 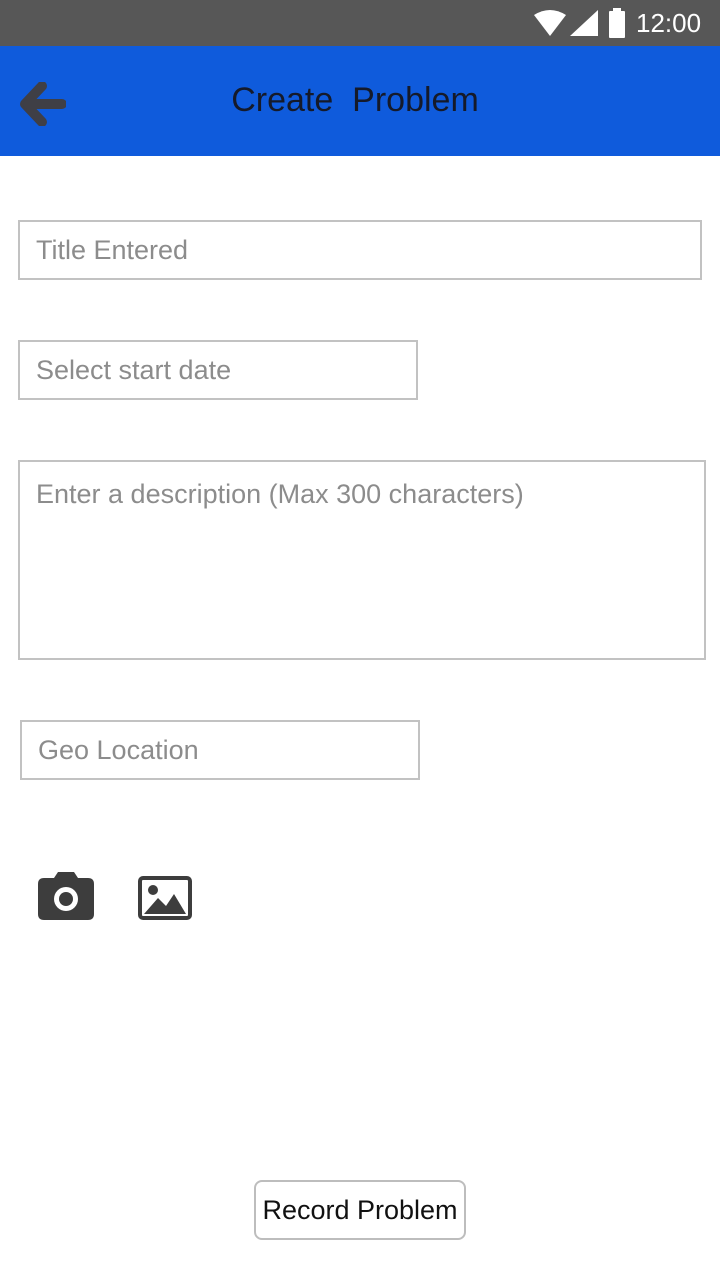 I want to click on record-problem-button: Record Problem, so click(x=360, y=1210).